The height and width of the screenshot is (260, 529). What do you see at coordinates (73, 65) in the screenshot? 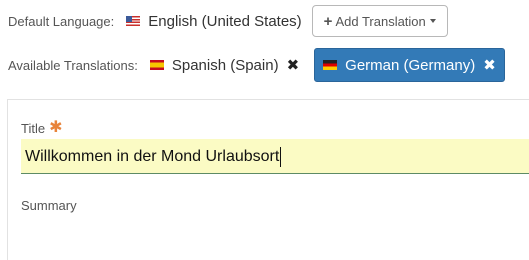
I see `available-translations-label: Available Translations:` at bounding box center [73, 65].